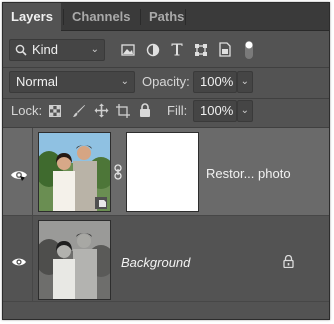 The height and width of the screenshot is (324, 334). What do you see at coordinates (72, 82) in the screenshot?
I see `blend-mode-select: Normal ⌄` at bounding box center [72, 82].